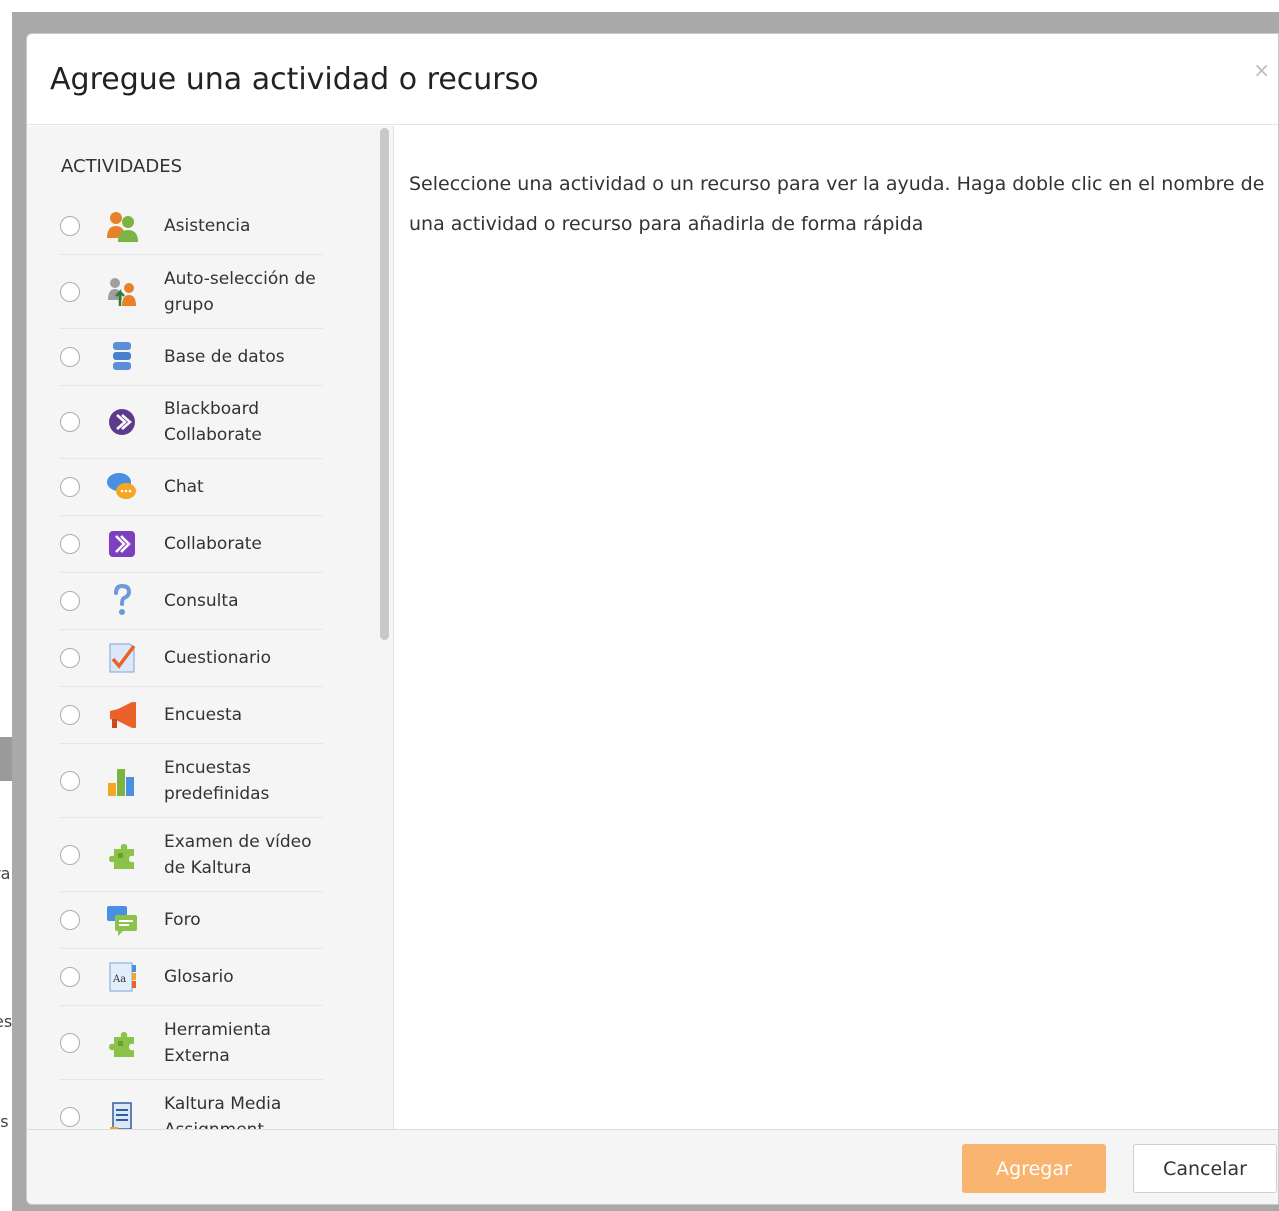 The height and width of the screenshot is (1211, 1279). What do you see at coordinates (5, 873) in the screenshot?
I see `background-text-fragment: ra` at bounding box center [5, 873].